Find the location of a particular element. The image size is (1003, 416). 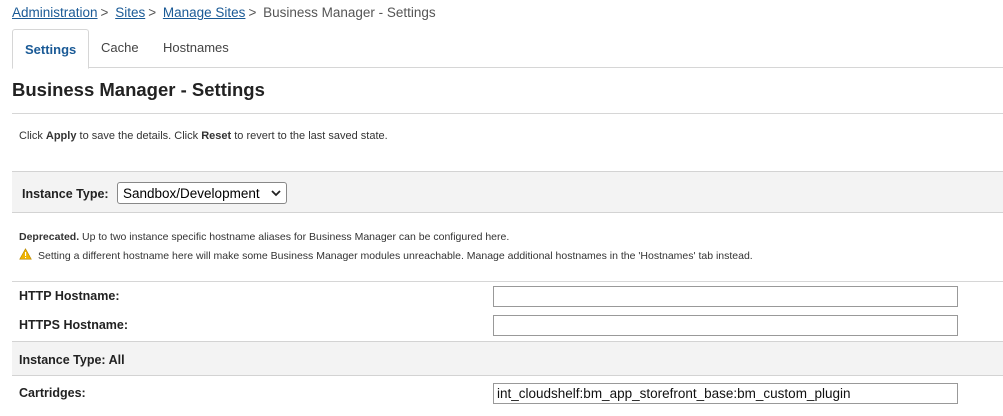

breadcrumb-administration-link: Administration is located at coordinates (55, 12).